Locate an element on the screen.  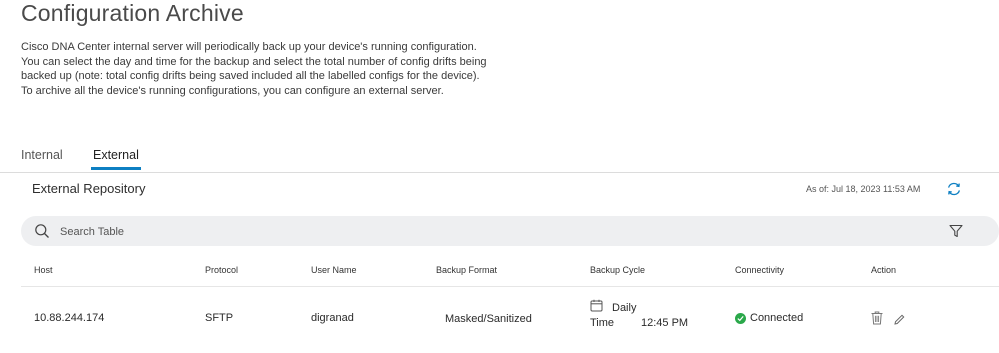
column-header-user-name: User Name is located at coordinates (334, 270).